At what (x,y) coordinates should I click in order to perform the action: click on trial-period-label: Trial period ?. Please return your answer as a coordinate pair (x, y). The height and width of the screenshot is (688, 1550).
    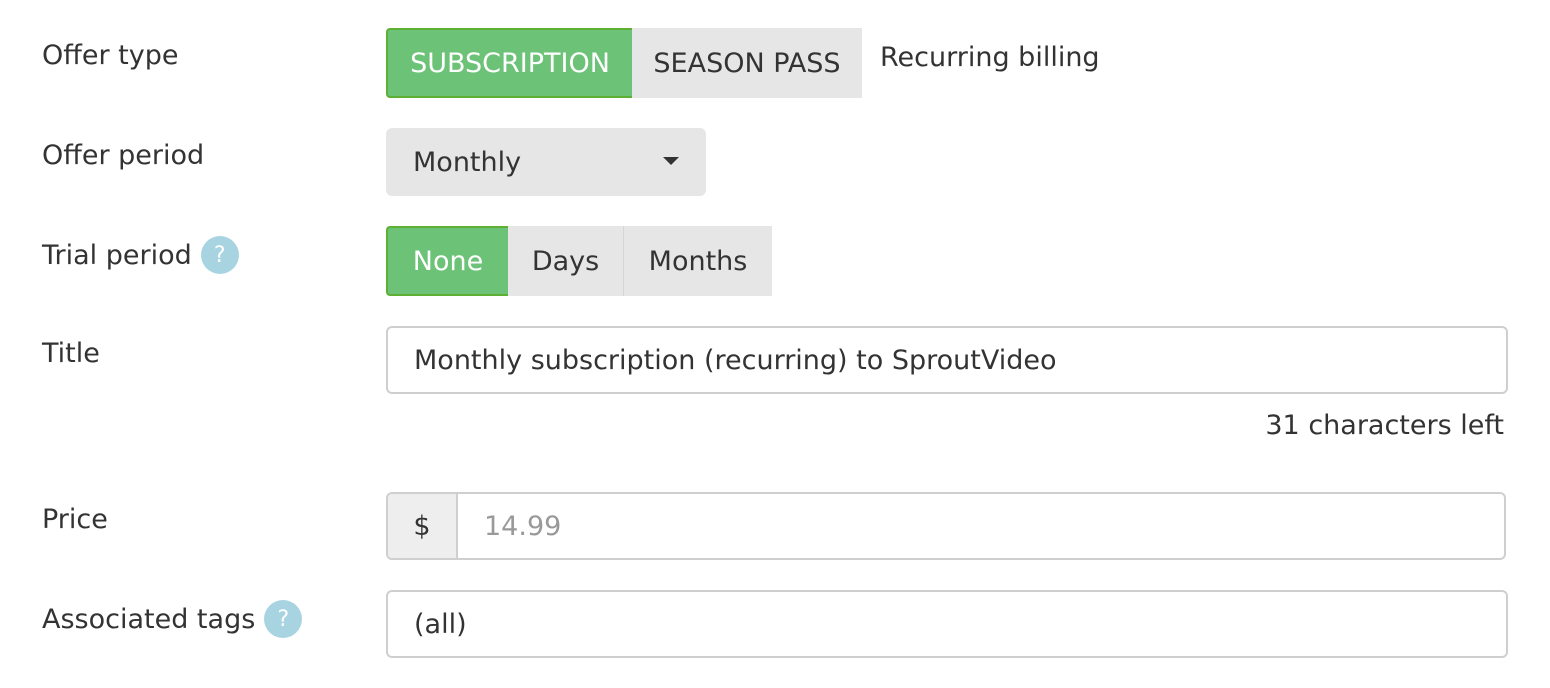
    Looking at the image, I should click on (140, 255).